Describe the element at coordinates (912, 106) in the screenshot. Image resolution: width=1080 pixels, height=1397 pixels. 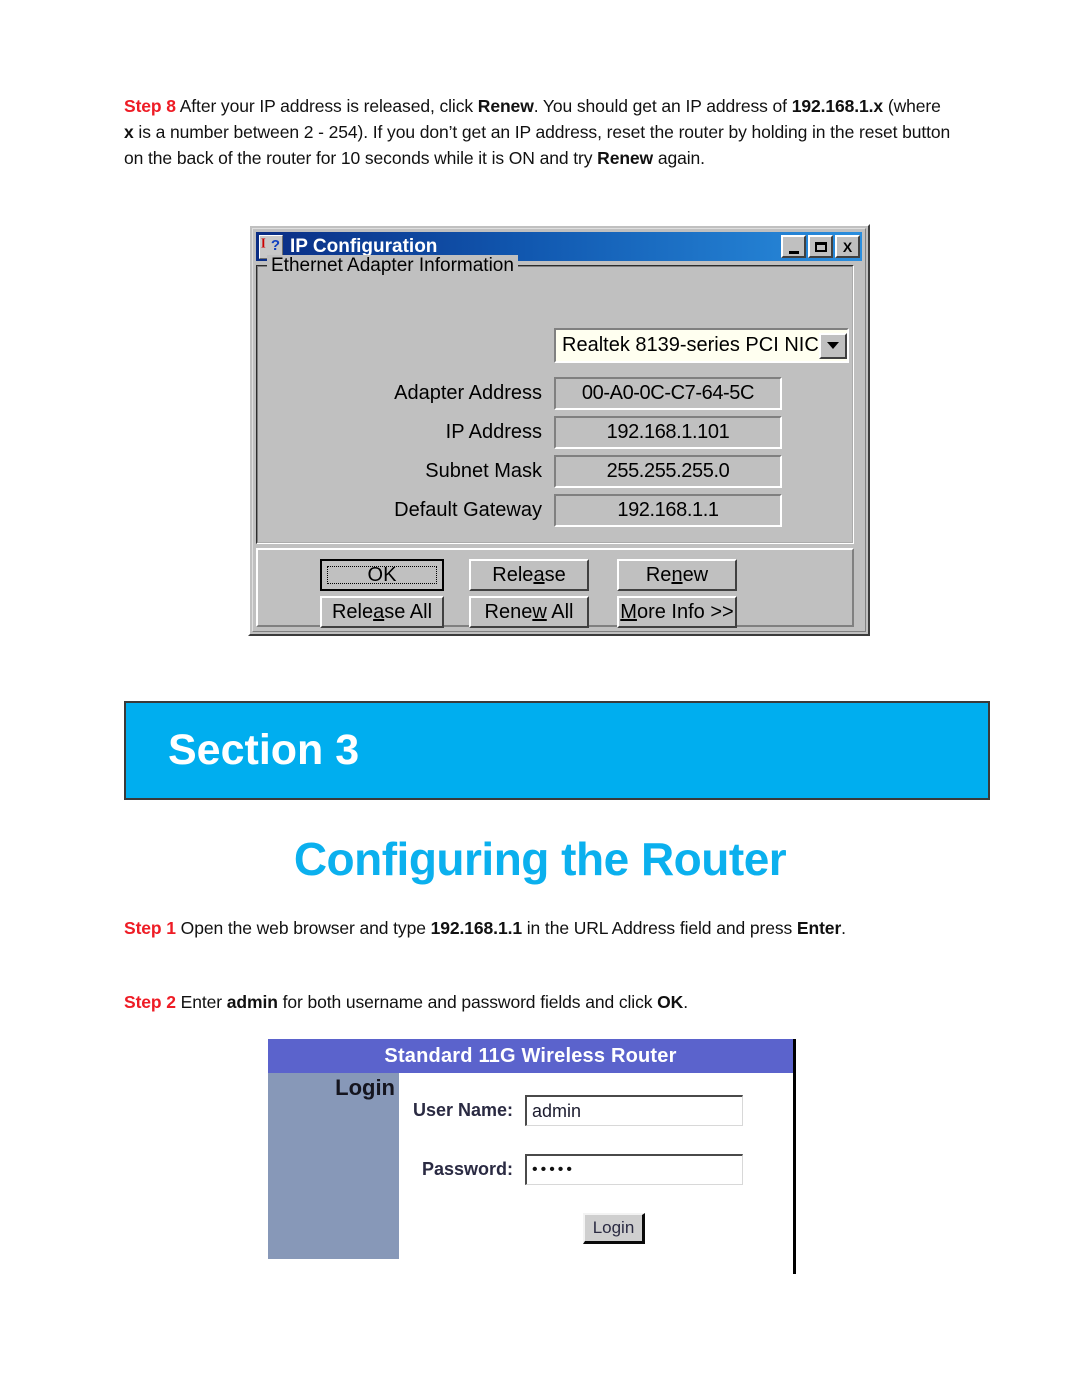
I see `step8-text-d: (where` at that location.